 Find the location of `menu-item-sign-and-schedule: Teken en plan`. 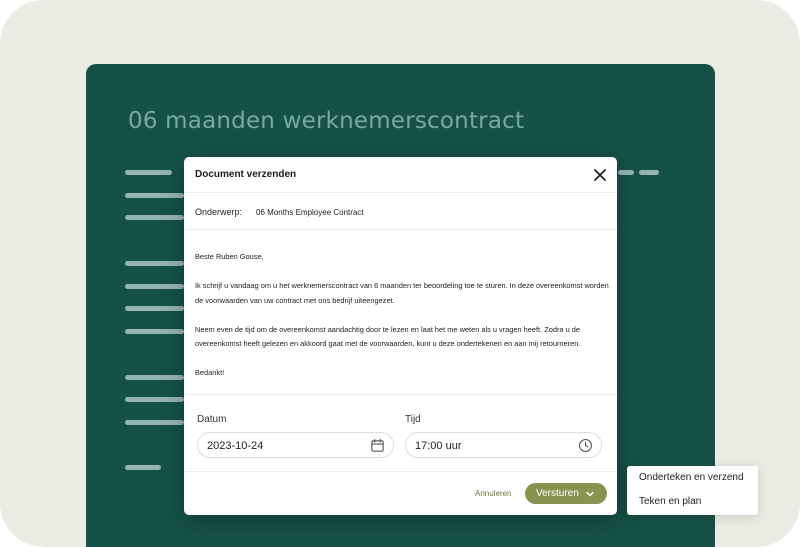

menu-item-sign-and-schedule: Teken en plan is located at coordinates (692, 502).